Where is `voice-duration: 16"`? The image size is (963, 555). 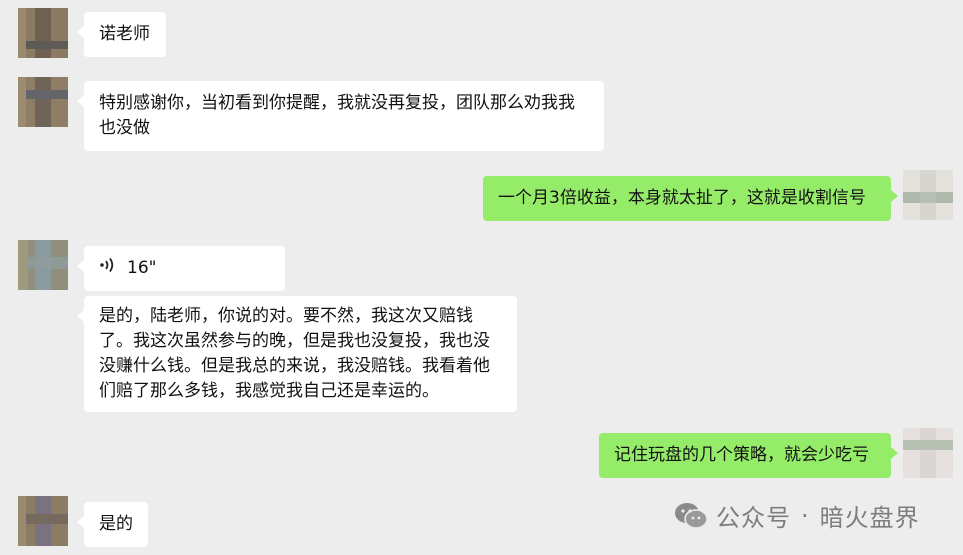
voice-duration: 16" is located at coordinates (142, 268).